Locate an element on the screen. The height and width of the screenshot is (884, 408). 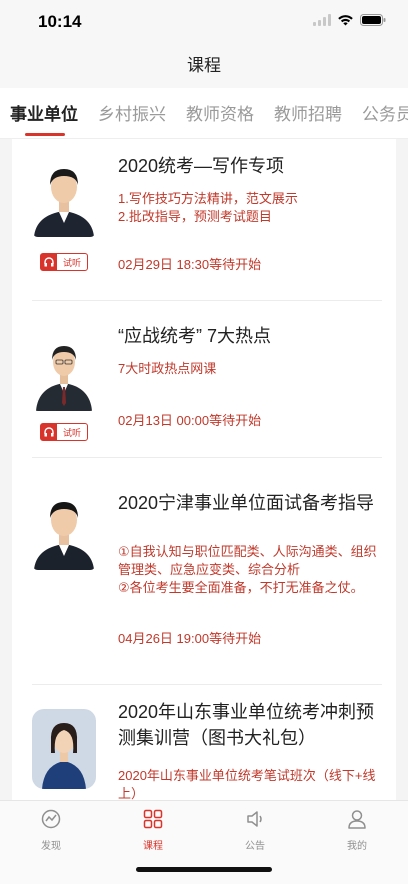
active-tab-indicator is located at coordinates (45, 134).